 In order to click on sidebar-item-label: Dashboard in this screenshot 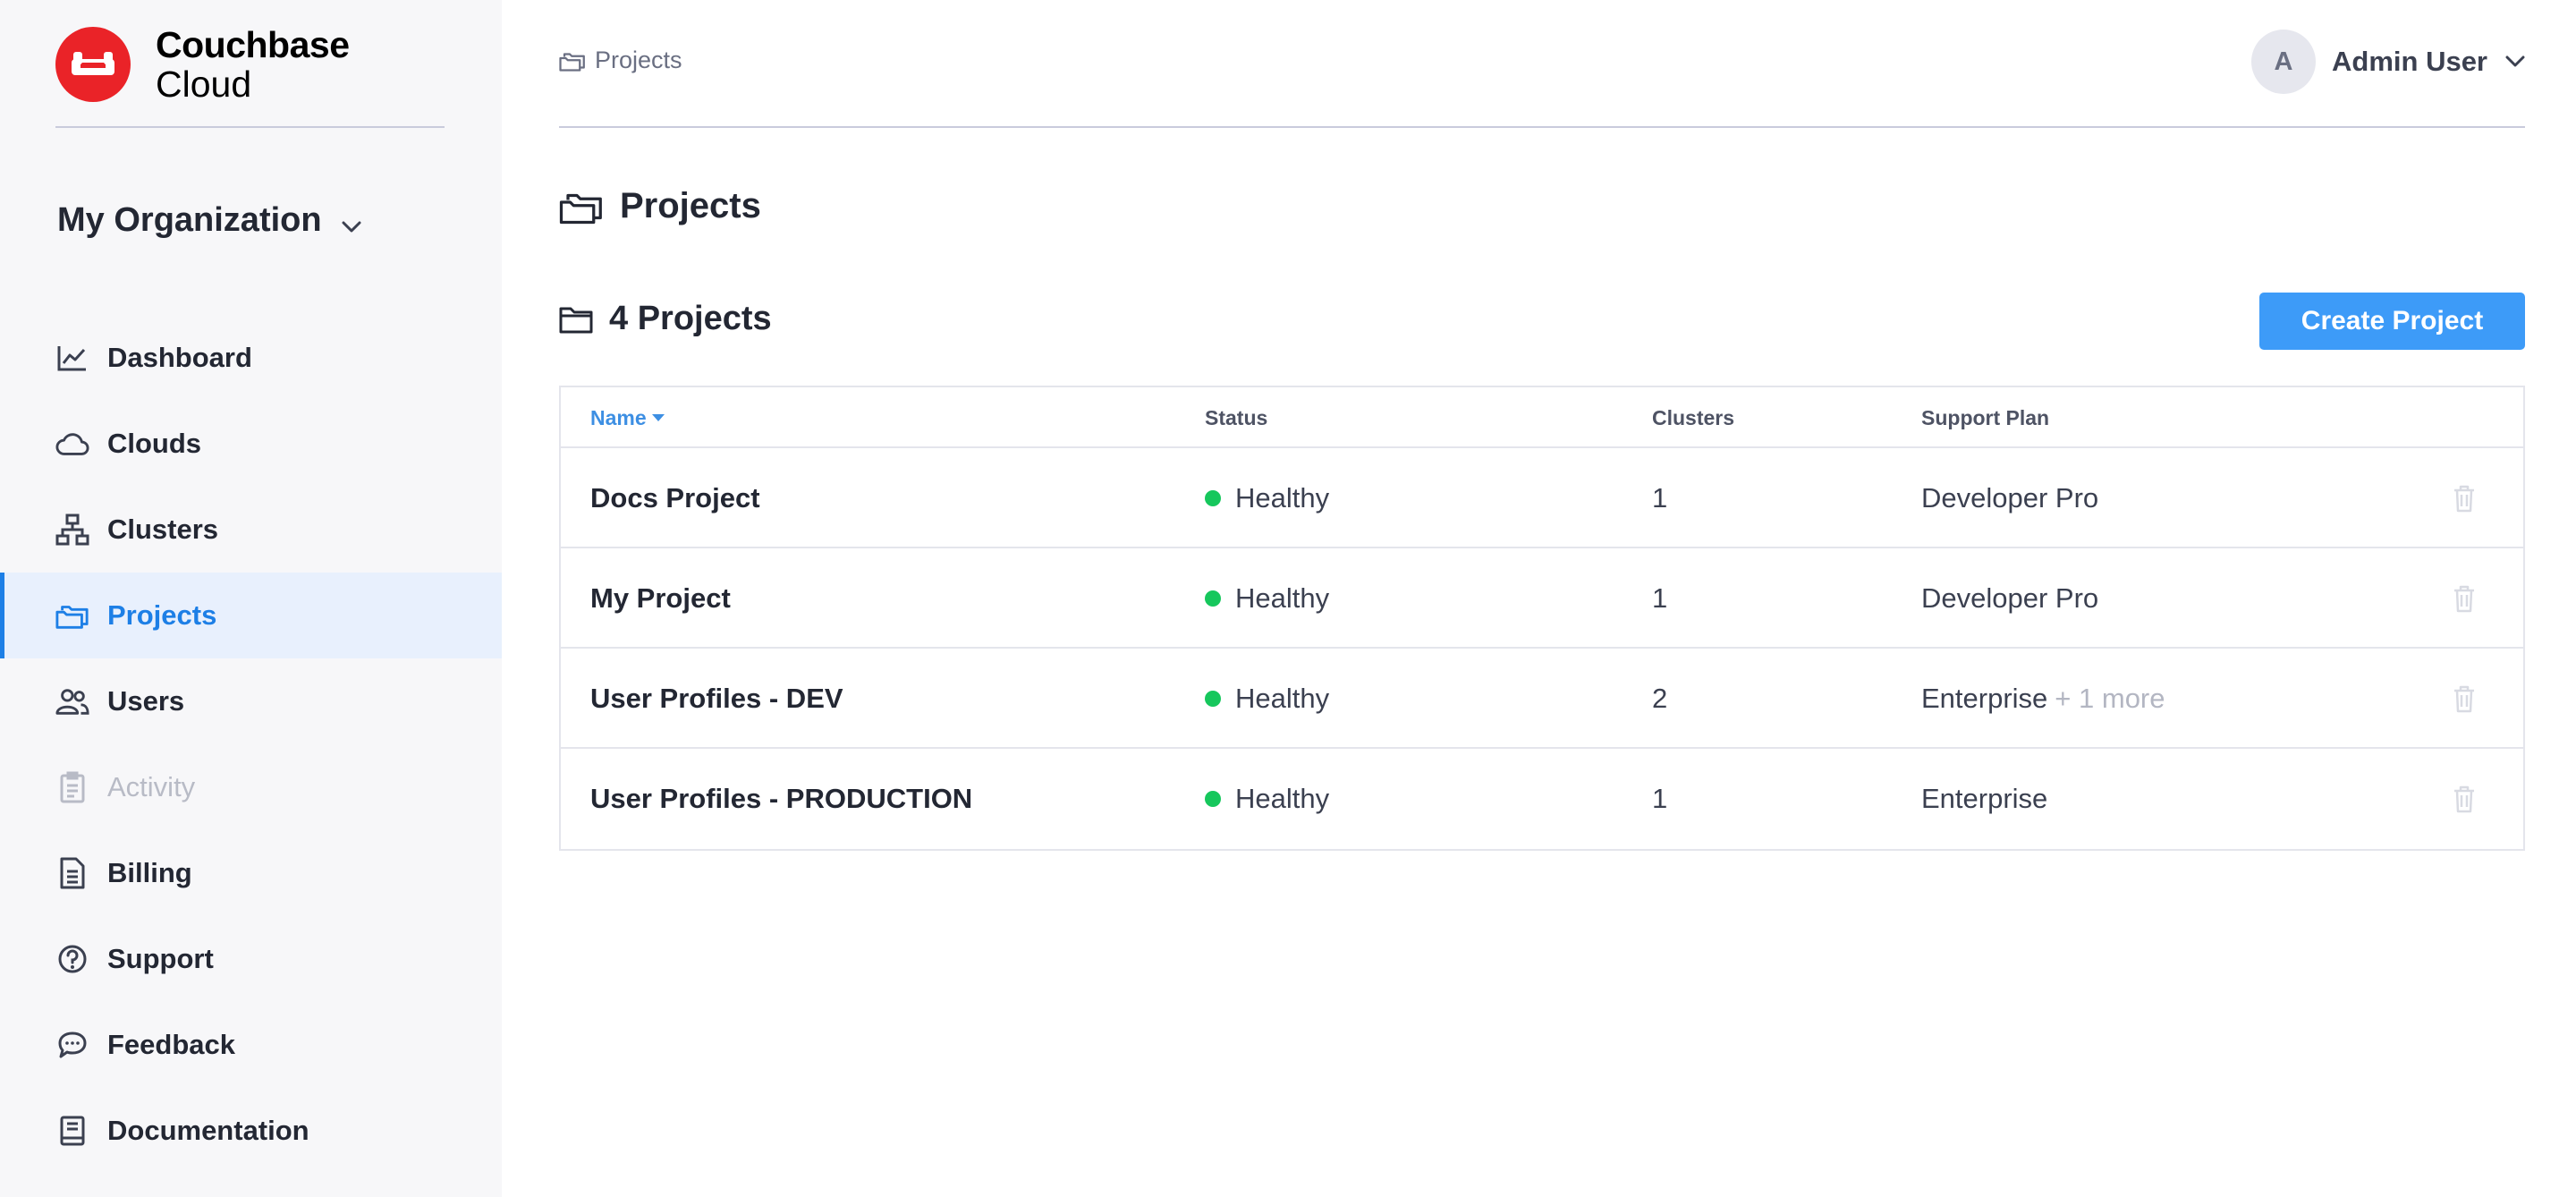, I will do `click(179, 358)`.